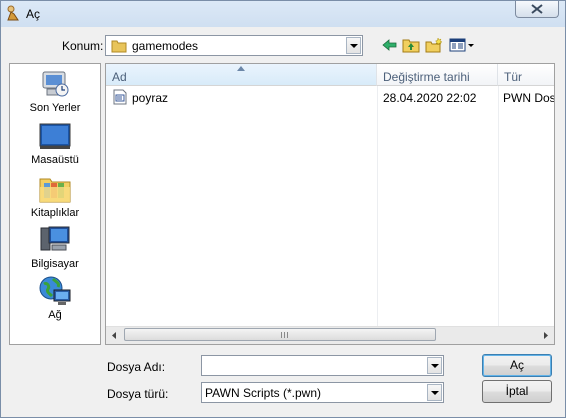 The height and width of the screenshot is (418, 566). Describe the element at coordinates (426, 77) in the screenshot. I see `column-header-modified-label: Değiştirme tarihi` at that location.